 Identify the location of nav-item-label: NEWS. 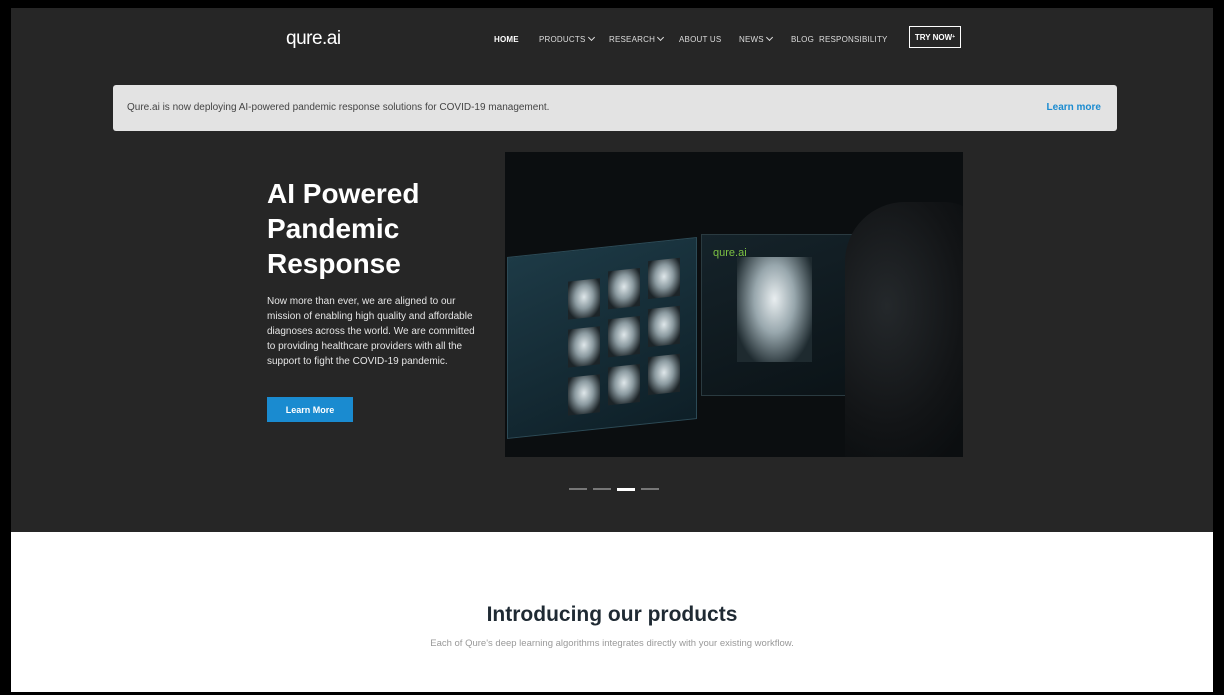
(751, 39).